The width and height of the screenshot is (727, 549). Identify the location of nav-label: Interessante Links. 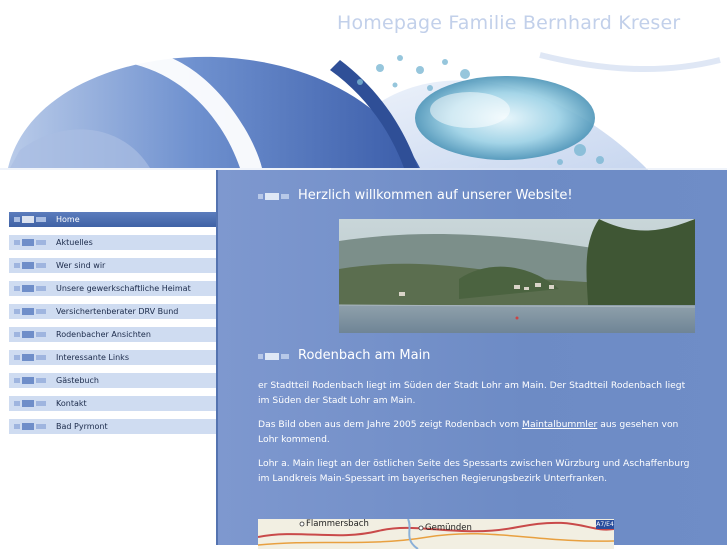
(92, 357).